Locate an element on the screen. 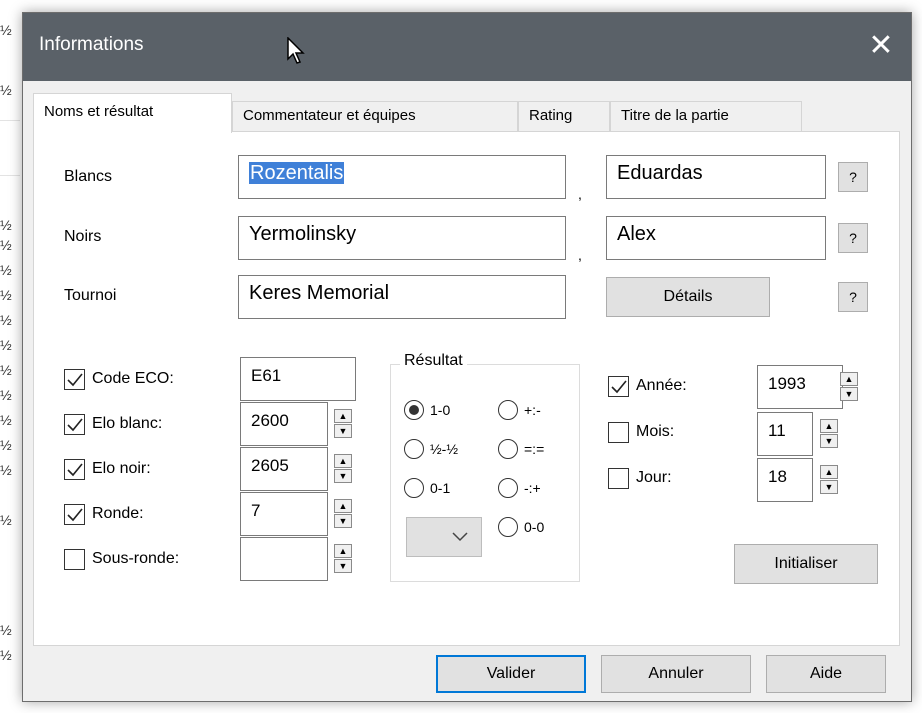 The height and width of the screenshot is (713, 922). result-radio-minus-plus is located at coordinates (508, 488).